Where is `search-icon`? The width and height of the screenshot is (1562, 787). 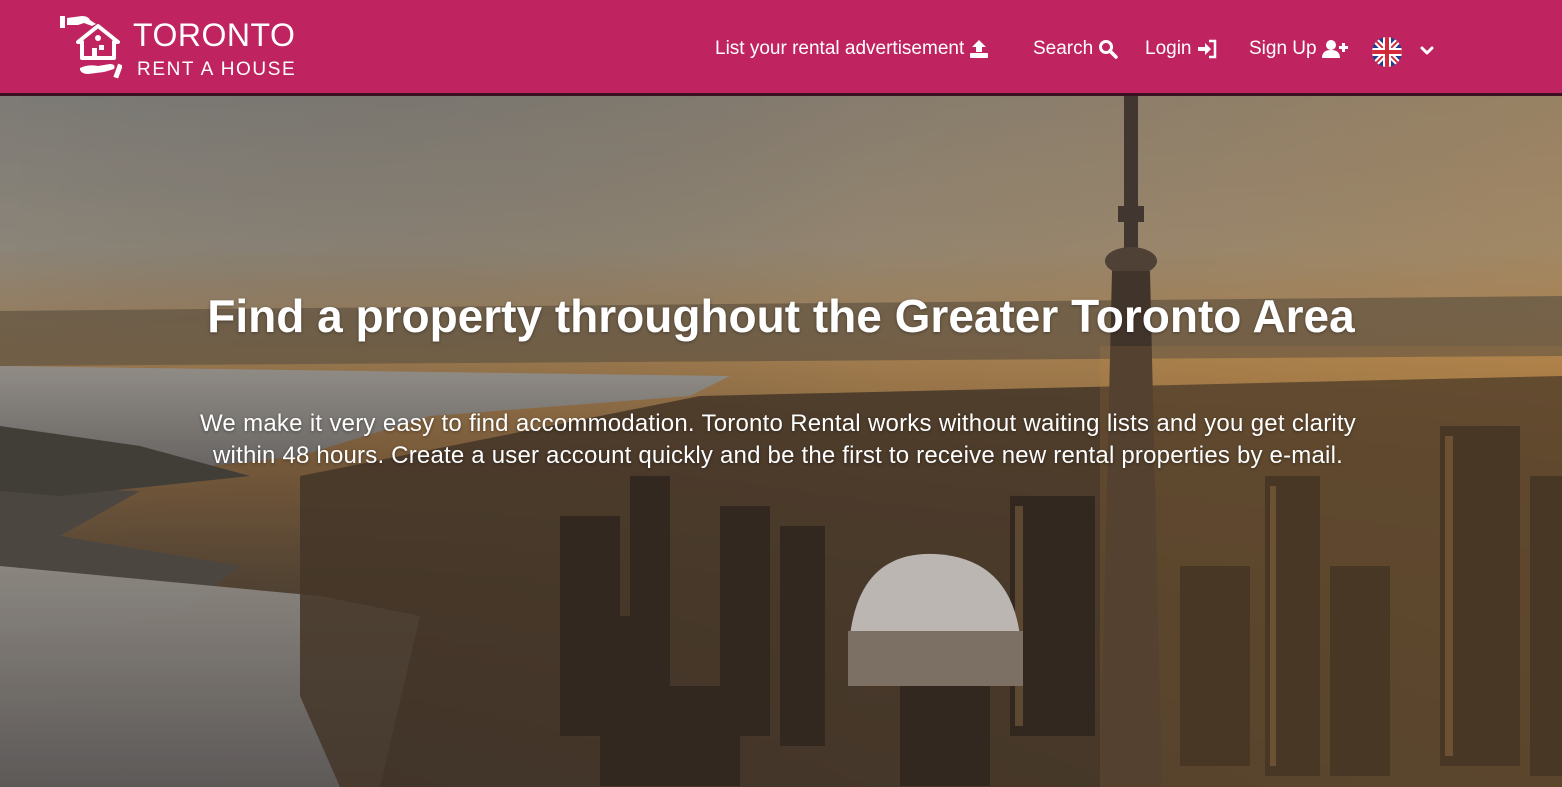 search-icon is located at coordinates (1108, 49).